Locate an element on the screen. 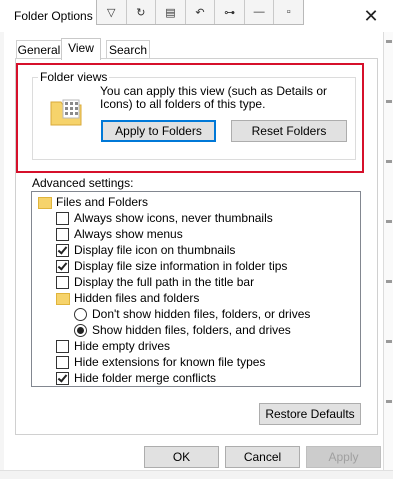  settings-category: Hidden files and folders is located at coordinates (208, 298).